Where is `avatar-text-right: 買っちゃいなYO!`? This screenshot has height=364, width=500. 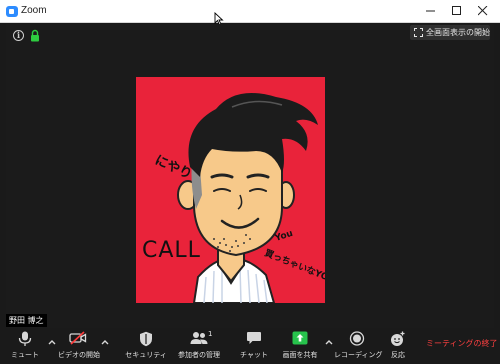 avatar-text-right: 買っちゃいなYO! is located at coordinates (294, 266).